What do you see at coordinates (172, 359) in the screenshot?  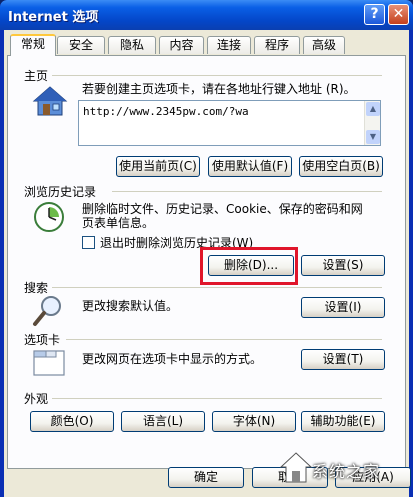 I see `tabs-description: 更改网页在选项卡中显示的方式。` at bounding box center [172, 359].